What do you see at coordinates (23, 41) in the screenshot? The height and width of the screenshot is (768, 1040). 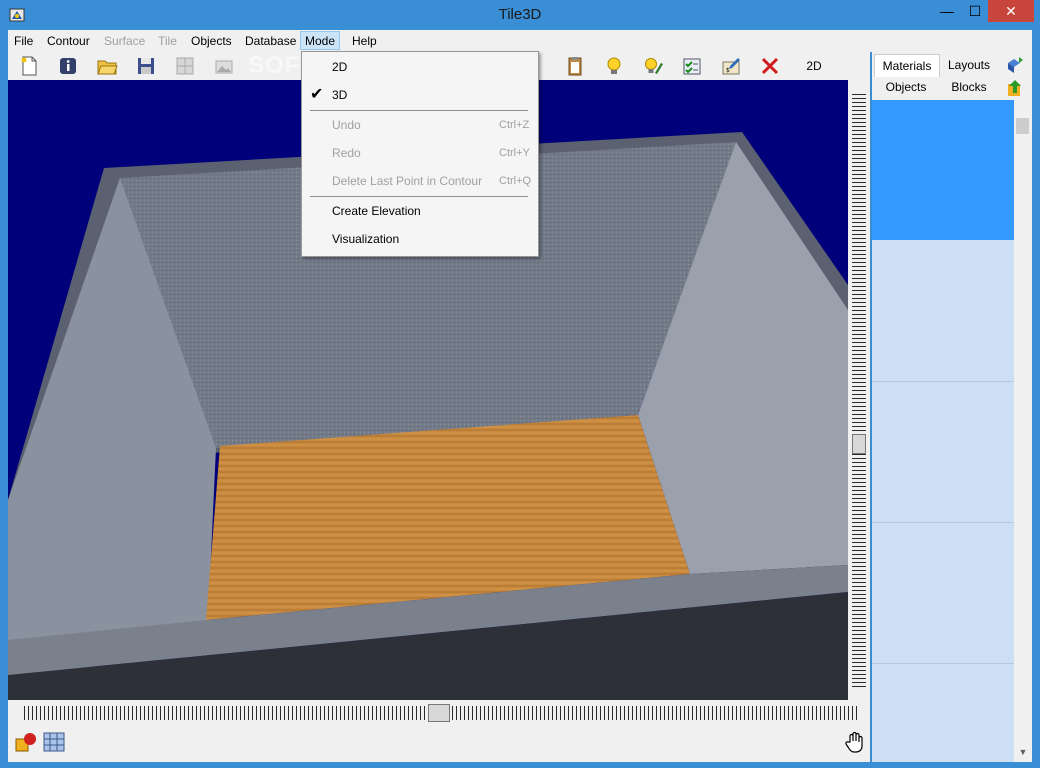 I see `menu-file: File` at bounding box center [23, 41].